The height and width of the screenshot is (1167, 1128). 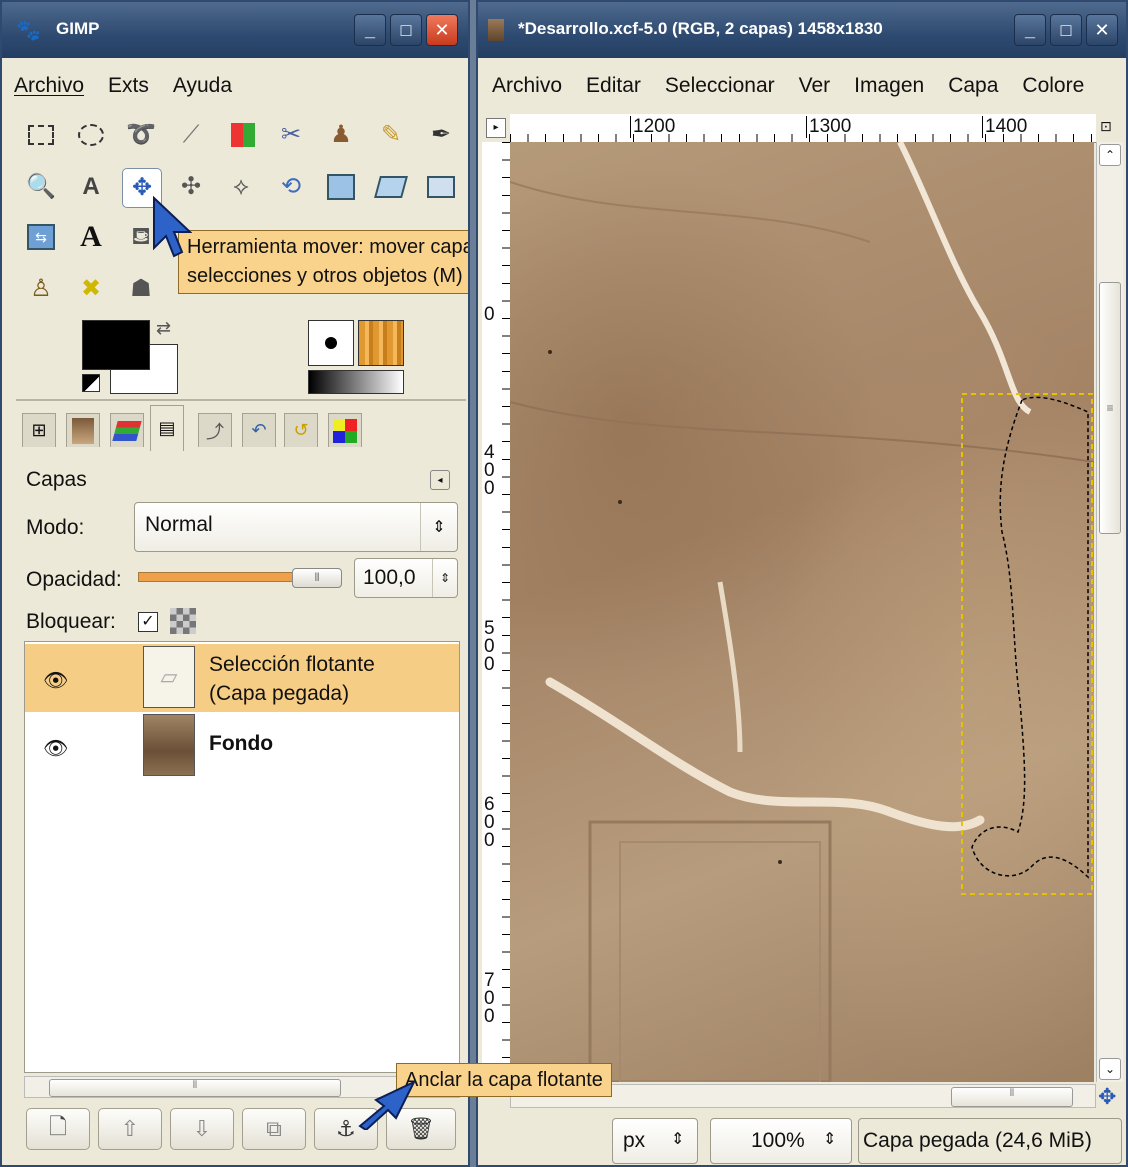 I want to click on zoom-icon: 🔍, so click(x=41, y=187).